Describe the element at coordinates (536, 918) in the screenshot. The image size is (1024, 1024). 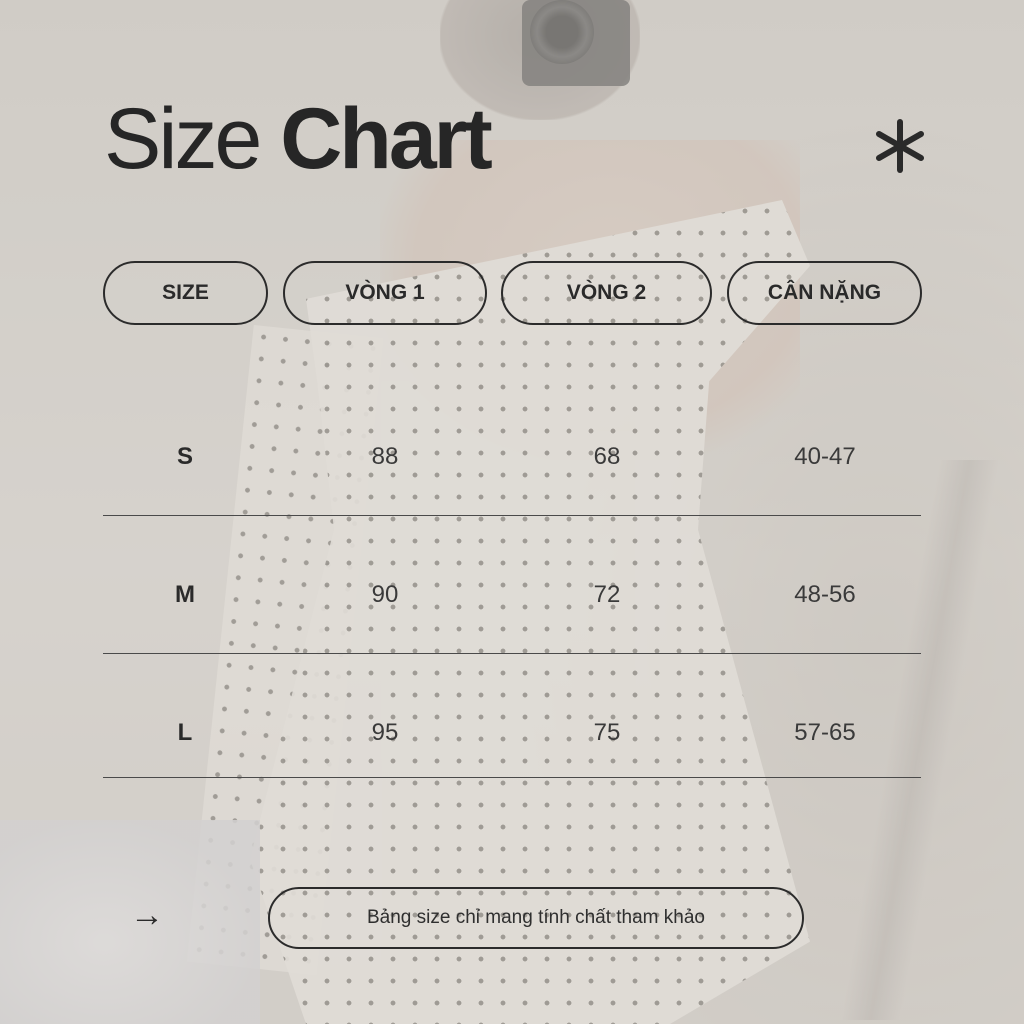
I see `reference-note: Bảng size chỉ mang tính chất tham khảo` at that location.